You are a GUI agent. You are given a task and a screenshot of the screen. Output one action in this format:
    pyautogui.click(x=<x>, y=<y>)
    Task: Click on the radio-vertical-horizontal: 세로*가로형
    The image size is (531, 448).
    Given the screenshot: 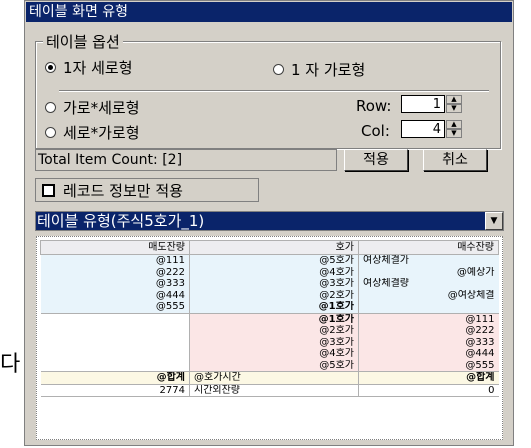 What is the action you would take?
    pyautogui.click(x=92, y=132)
    